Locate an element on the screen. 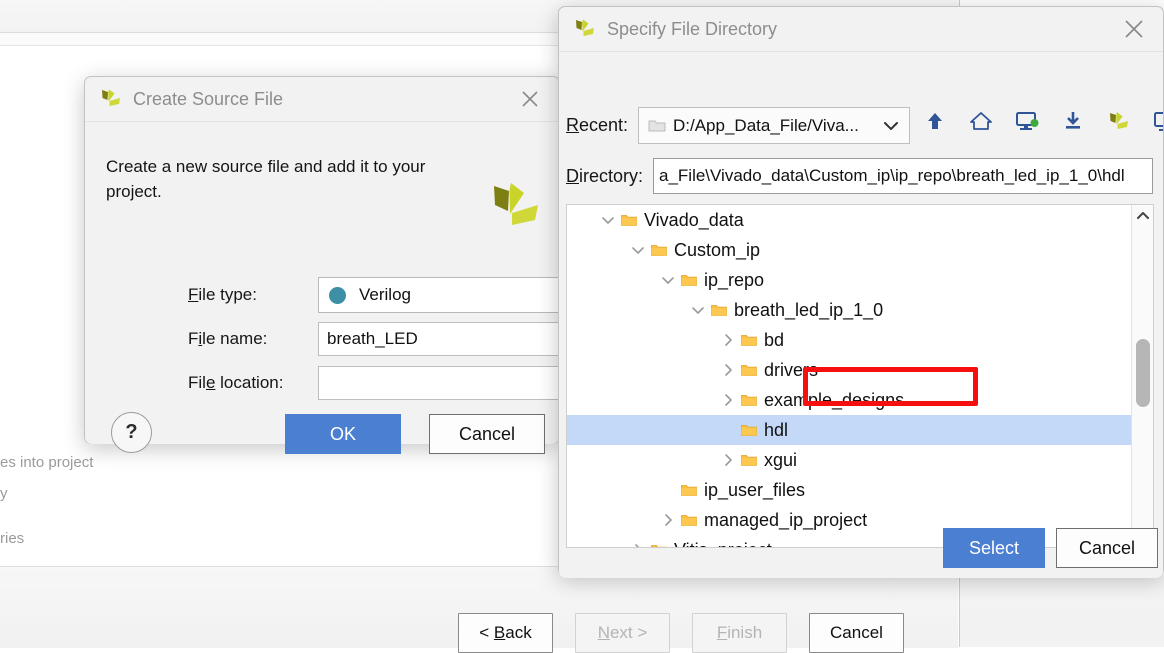 The image size is (1164, 653). tree-item-vivado-data: Vivado_data is located at coordinates (860, 220).